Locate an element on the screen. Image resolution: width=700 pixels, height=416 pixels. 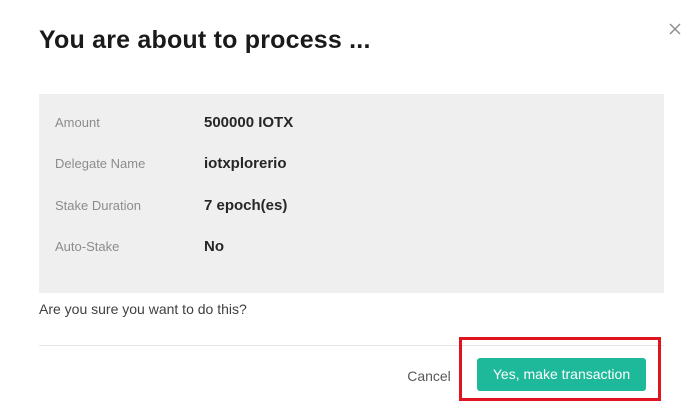
detail-value: 7 epoch(es) is located at coordinates (246, 205).